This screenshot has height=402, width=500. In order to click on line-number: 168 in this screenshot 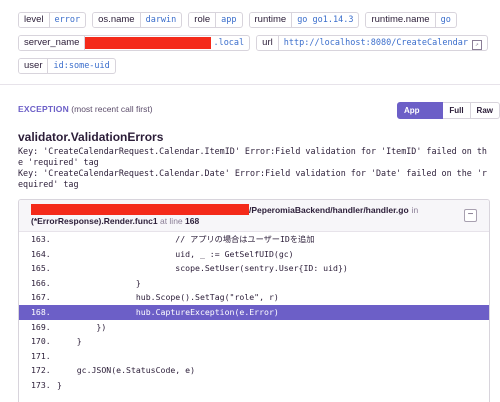, I will do `click(192, 221)`.